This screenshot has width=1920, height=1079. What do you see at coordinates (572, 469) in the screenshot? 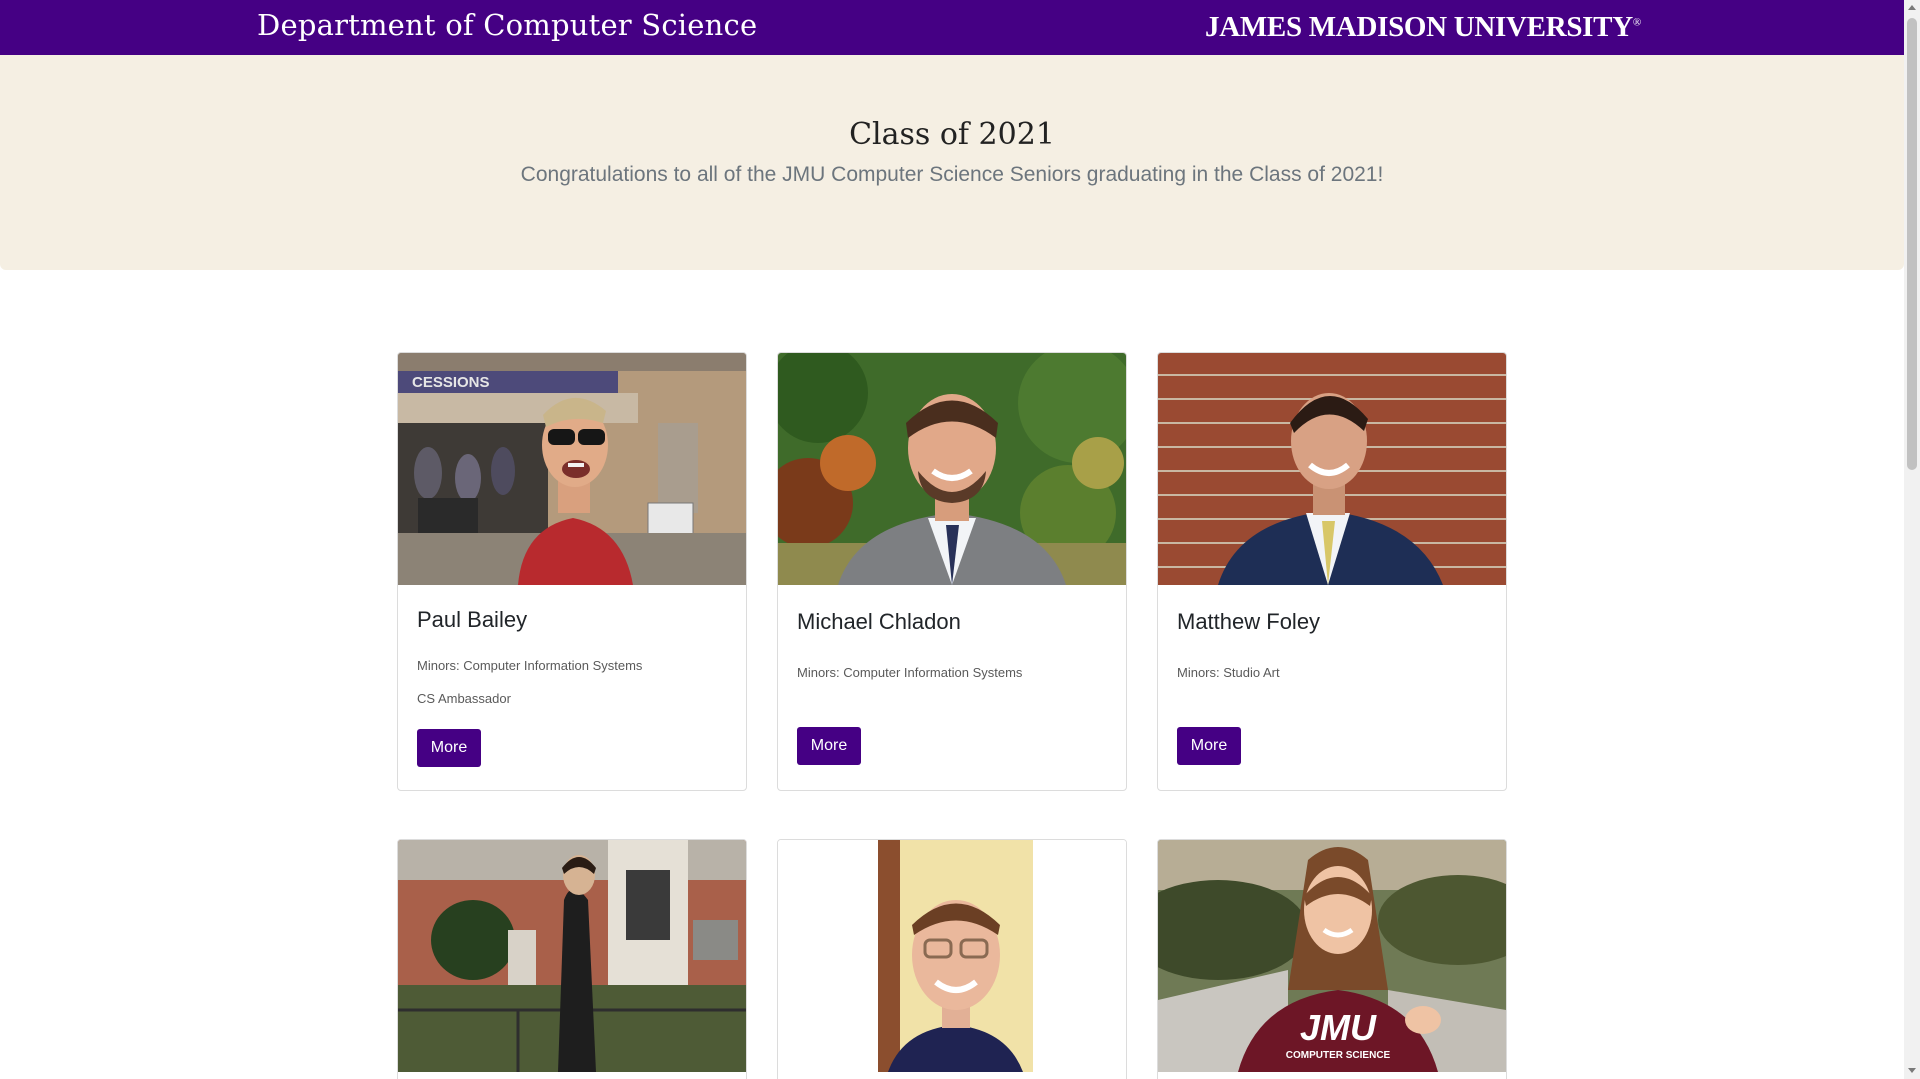
I see `student-photo: CESSIONS` at bounding box center [572, 469].